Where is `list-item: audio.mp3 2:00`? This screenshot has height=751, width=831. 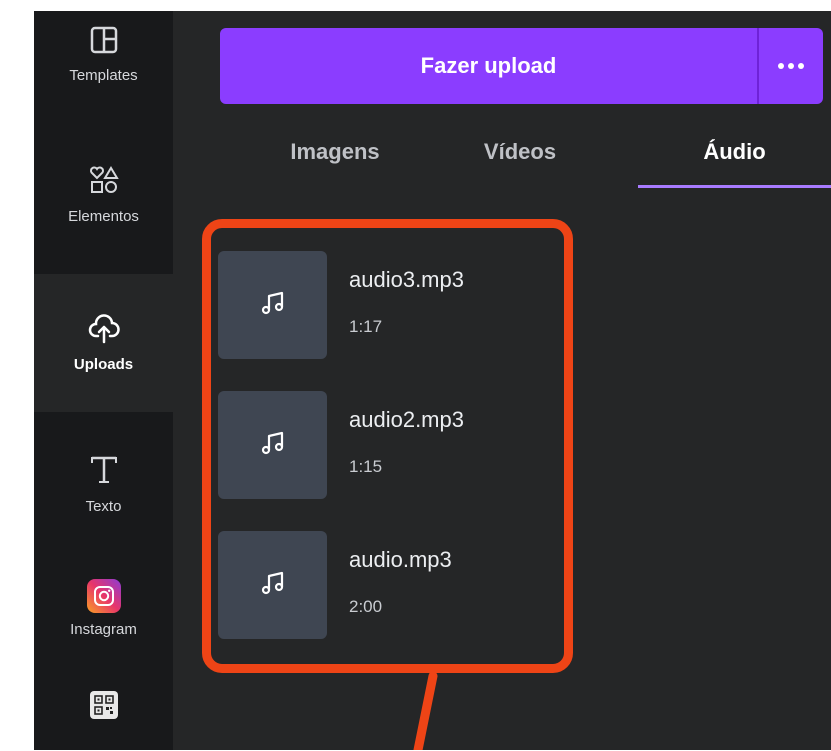
list-item: audio.mp3 2:00 is located at coordinates (388, 585).